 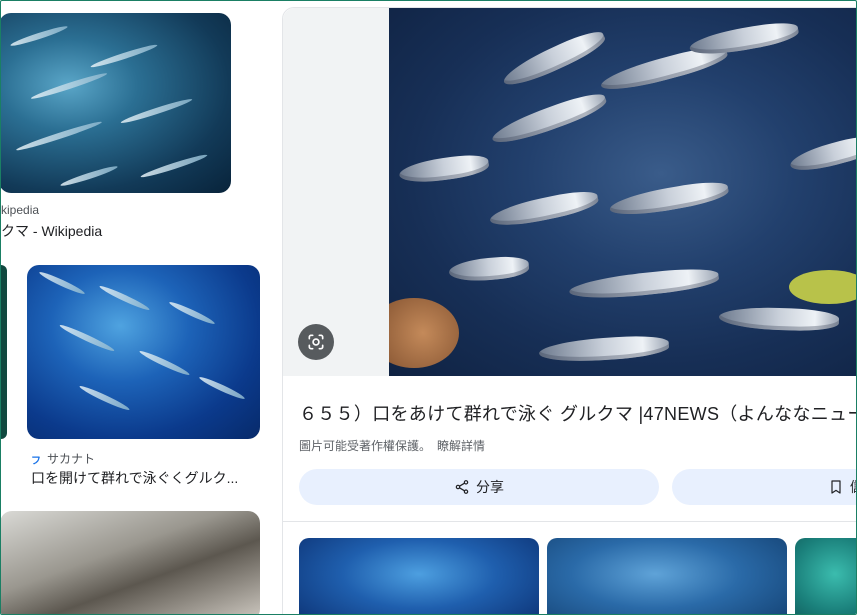 What do you see at coordinates (424, 333) in the screenshot?
I see `foreground-fish-shape` at bounding box center [424, 333].